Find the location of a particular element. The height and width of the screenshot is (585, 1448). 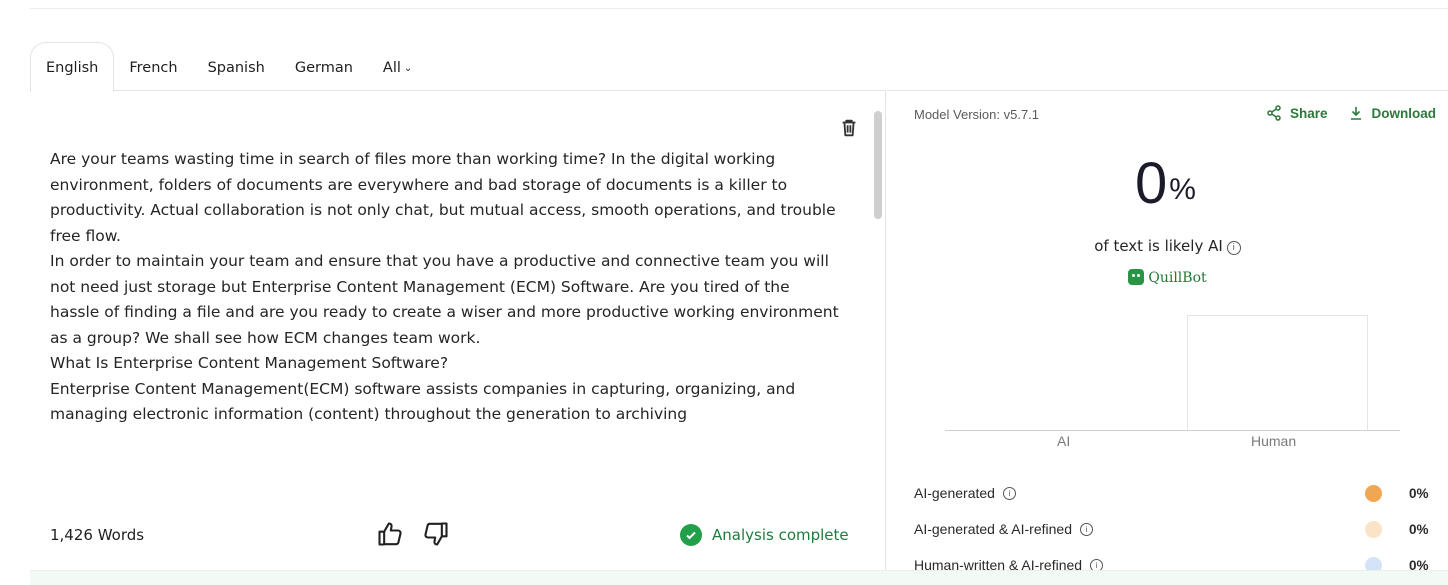

download-icon is located at coordinates (1355, 113).